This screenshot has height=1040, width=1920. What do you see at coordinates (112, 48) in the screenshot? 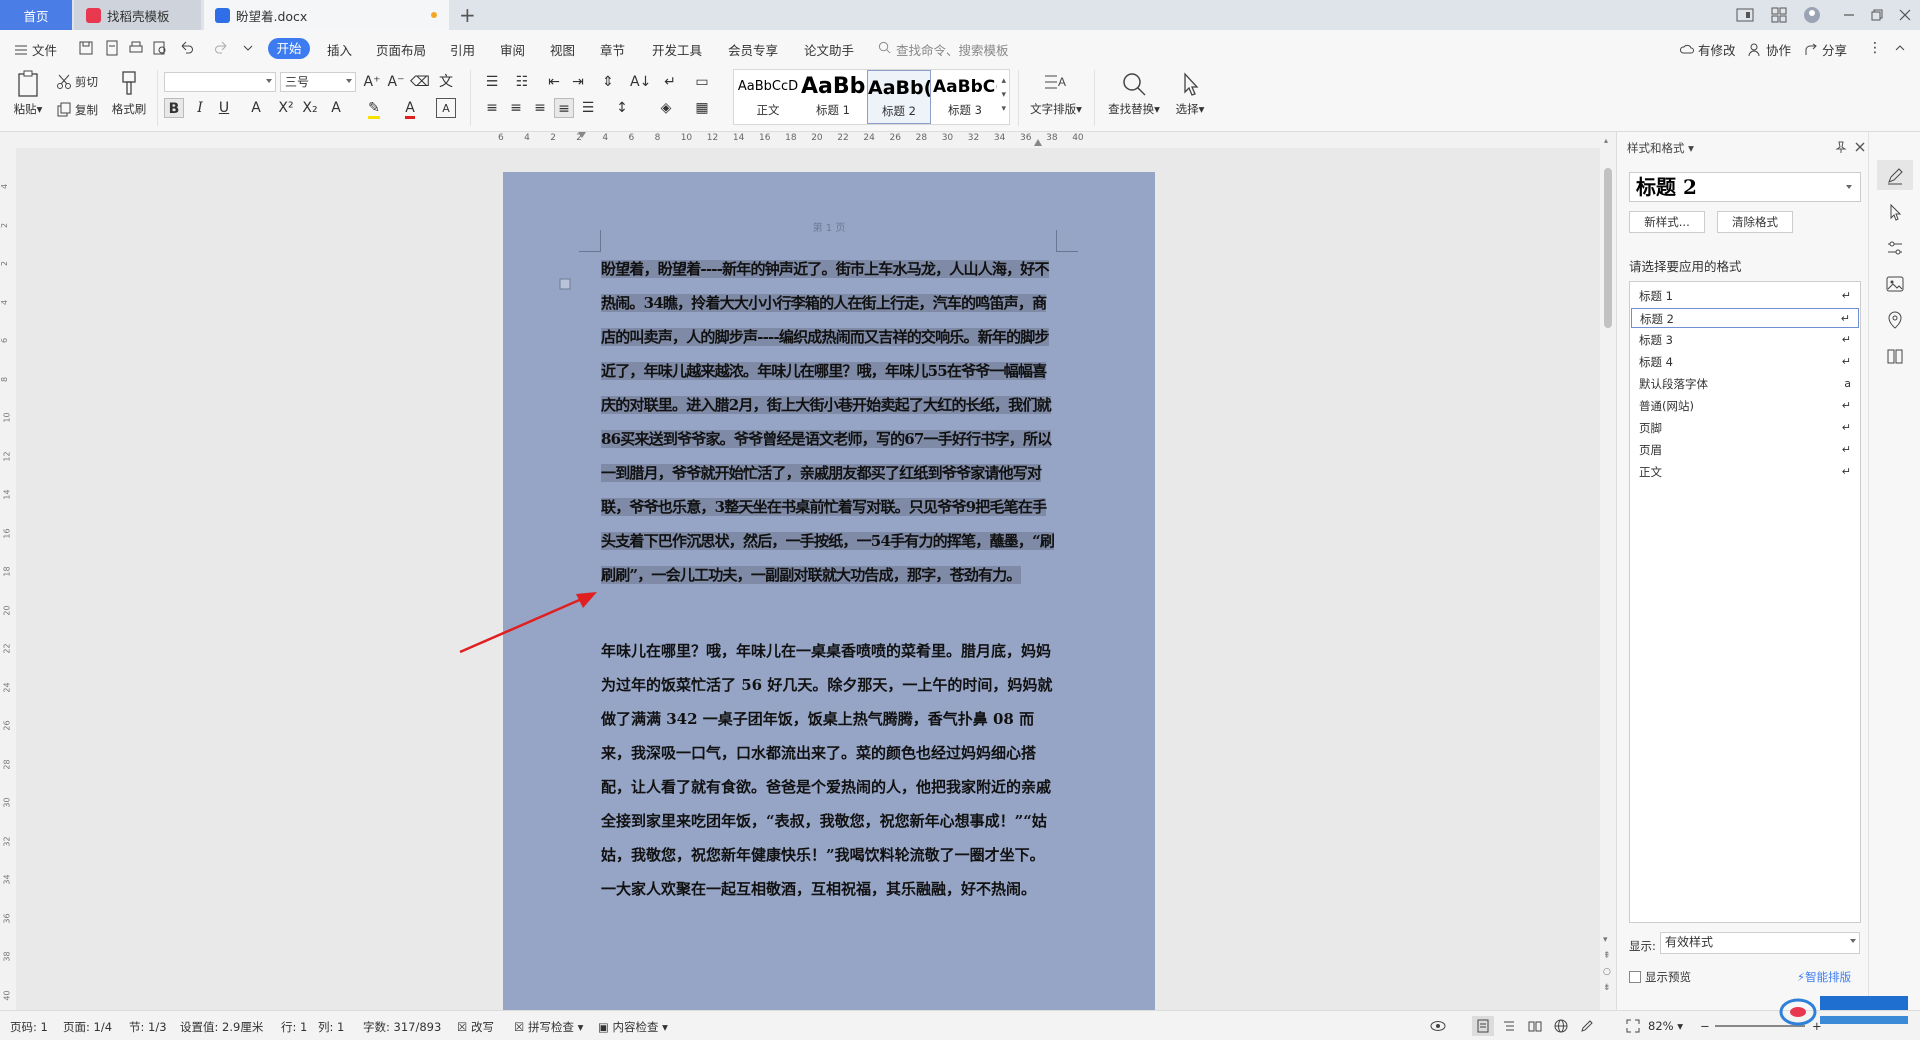
I see `export-pdf-icon` at bounding box center [112, 48].